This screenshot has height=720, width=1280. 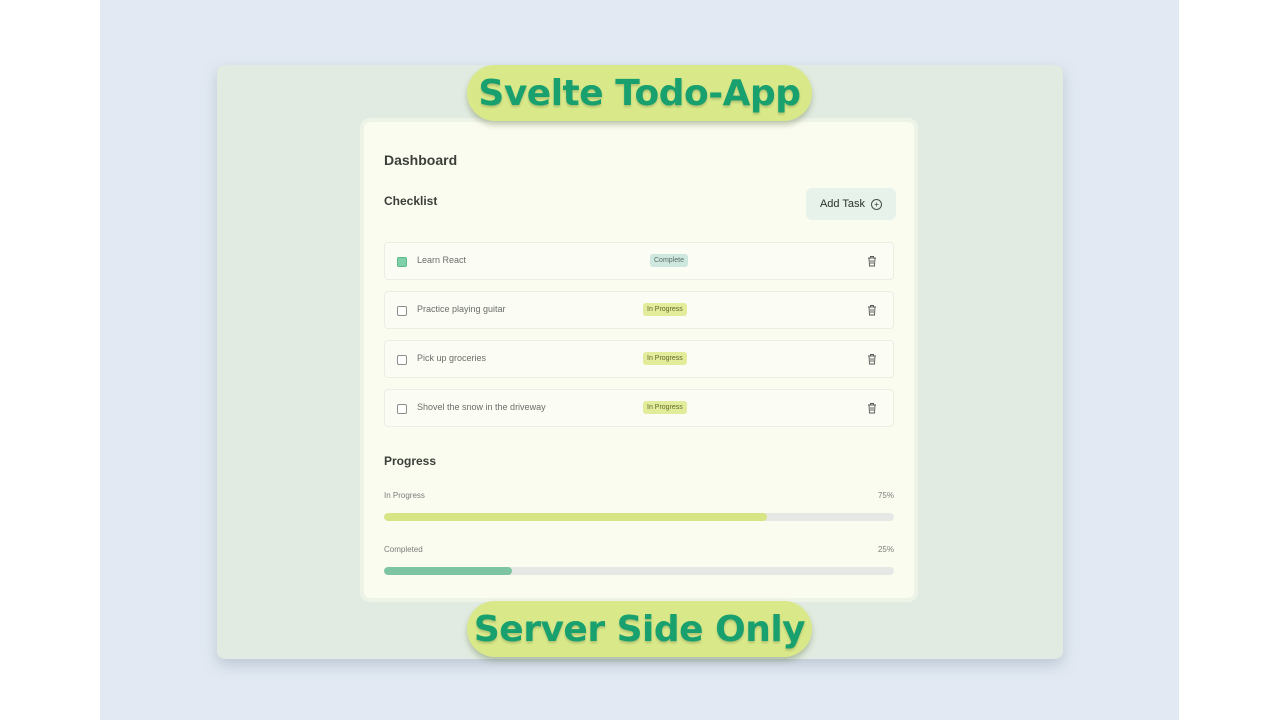 What do you see at coordinates (885, 495) in the screenshot?
I see `progress-percent: 75%` at bounding box center [885, 495].